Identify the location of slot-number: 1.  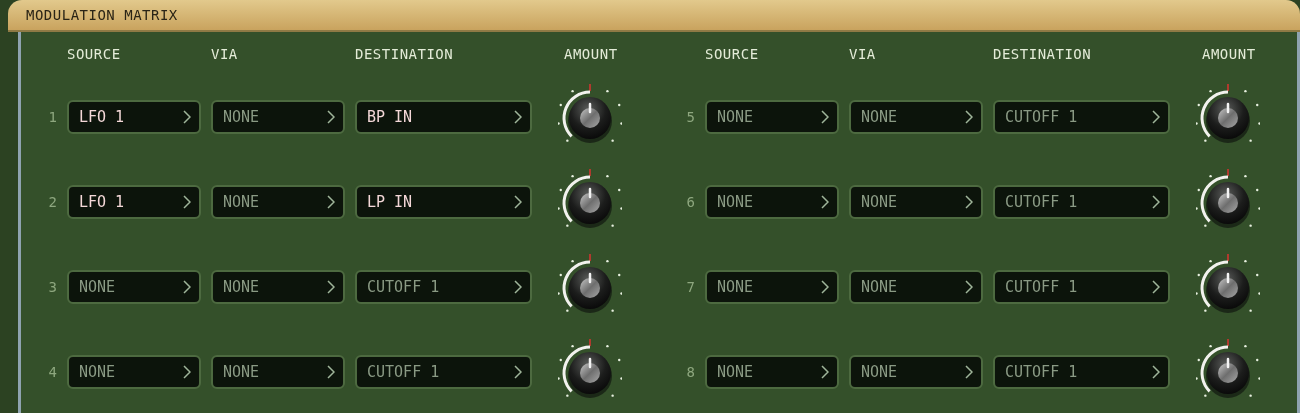
(52, 116).